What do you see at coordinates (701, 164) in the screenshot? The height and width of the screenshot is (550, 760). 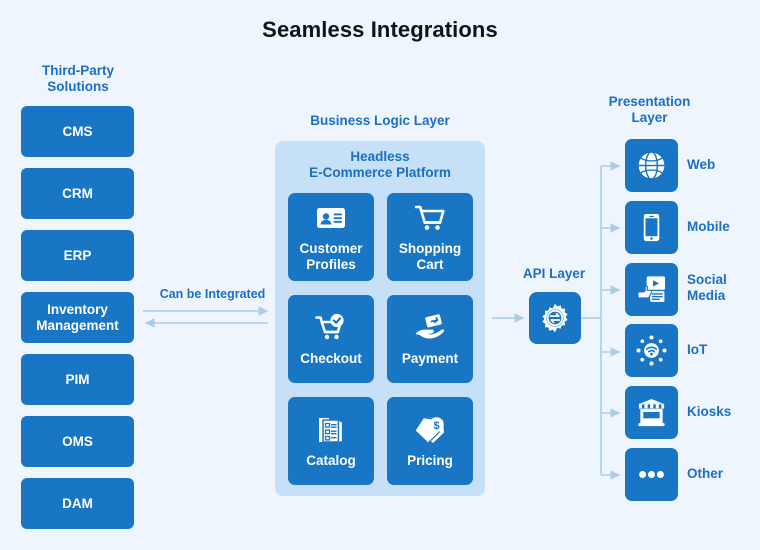 I see `channel-label-web: Web` at bounding box center [701, 164].